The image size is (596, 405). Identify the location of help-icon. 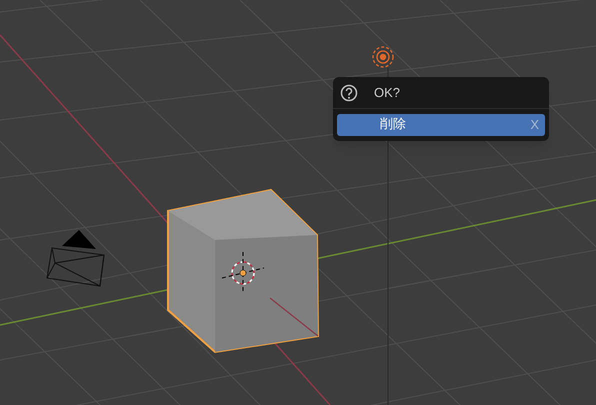
(349, 93).